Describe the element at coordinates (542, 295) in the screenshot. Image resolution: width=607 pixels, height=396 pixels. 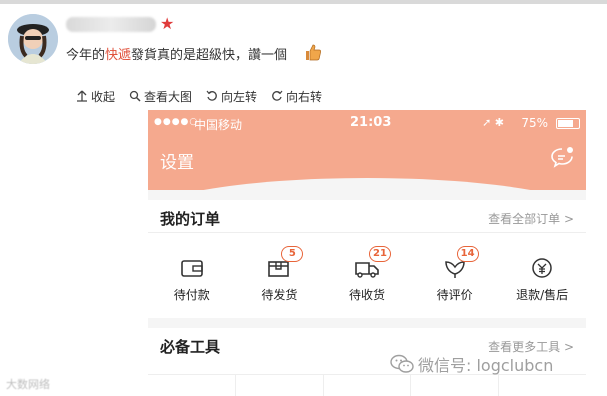
I see `order-label: 退款/售后` at that location.